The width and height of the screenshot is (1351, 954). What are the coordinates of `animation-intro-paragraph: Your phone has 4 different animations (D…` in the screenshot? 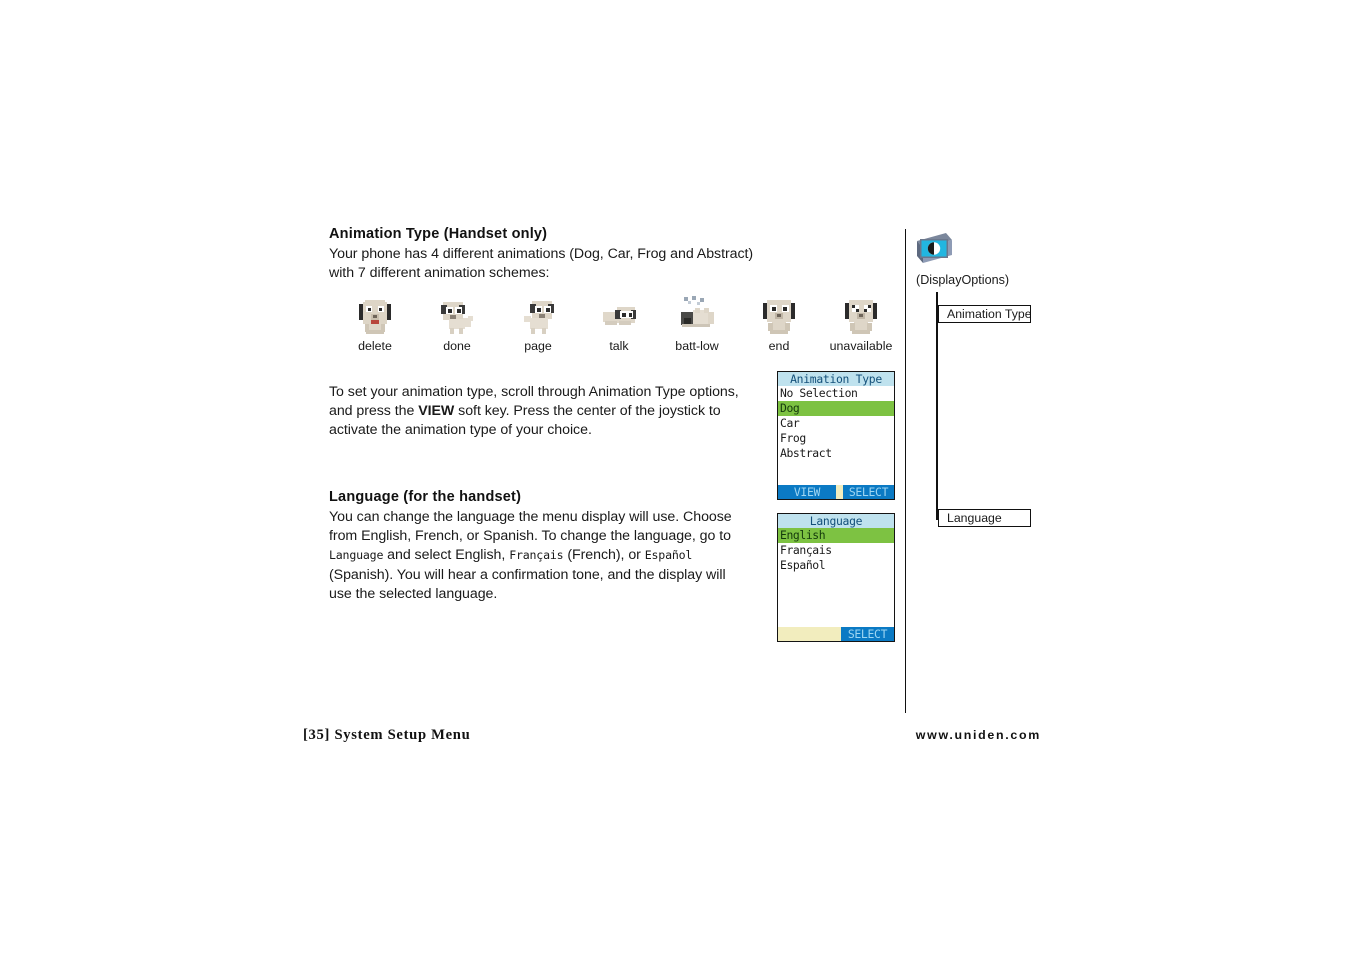 It's located at (541, 264).